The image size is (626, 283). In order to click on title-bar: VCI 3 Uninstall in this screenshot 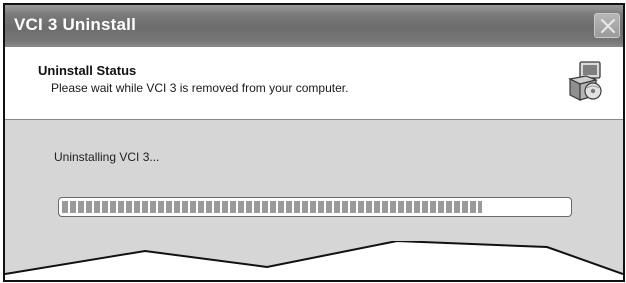, I will do `click(314, 26)`.